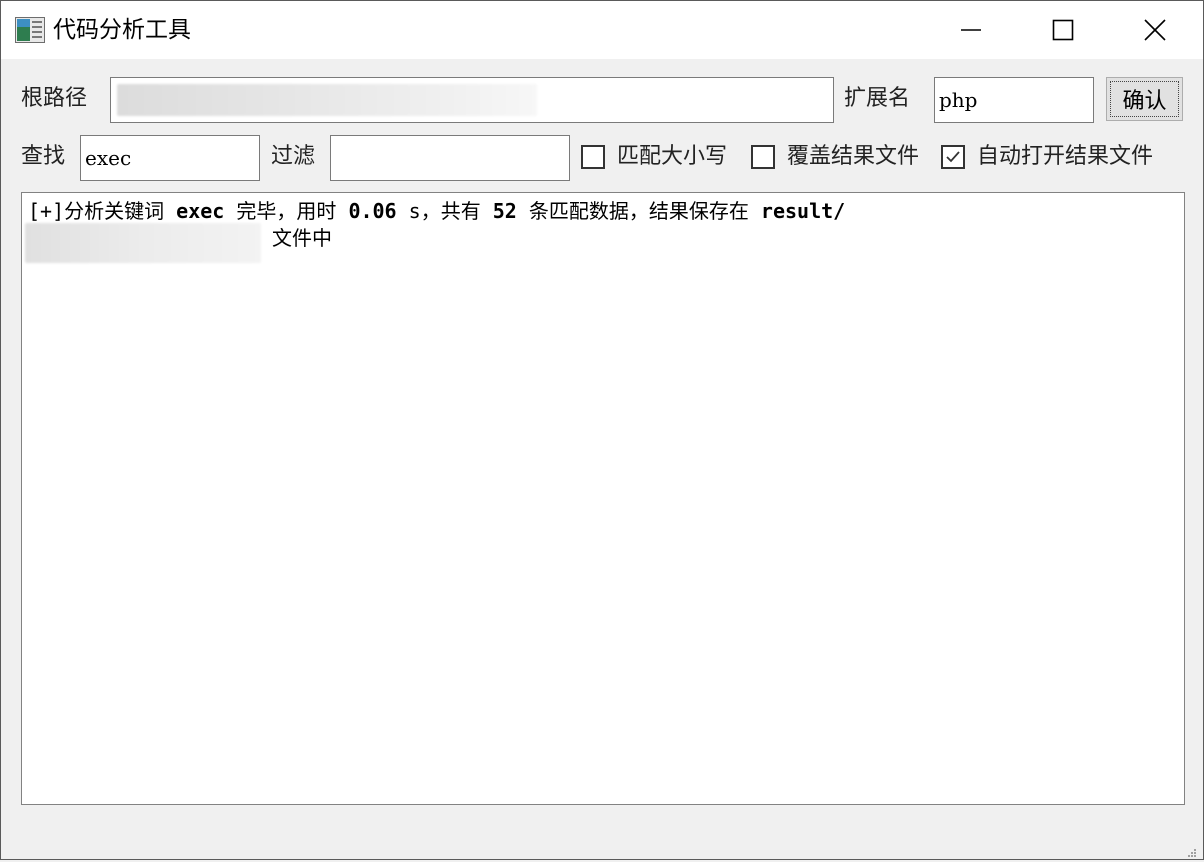 The image size is (1204, 862). I want to click on output-path: result/, so click(803, 211).